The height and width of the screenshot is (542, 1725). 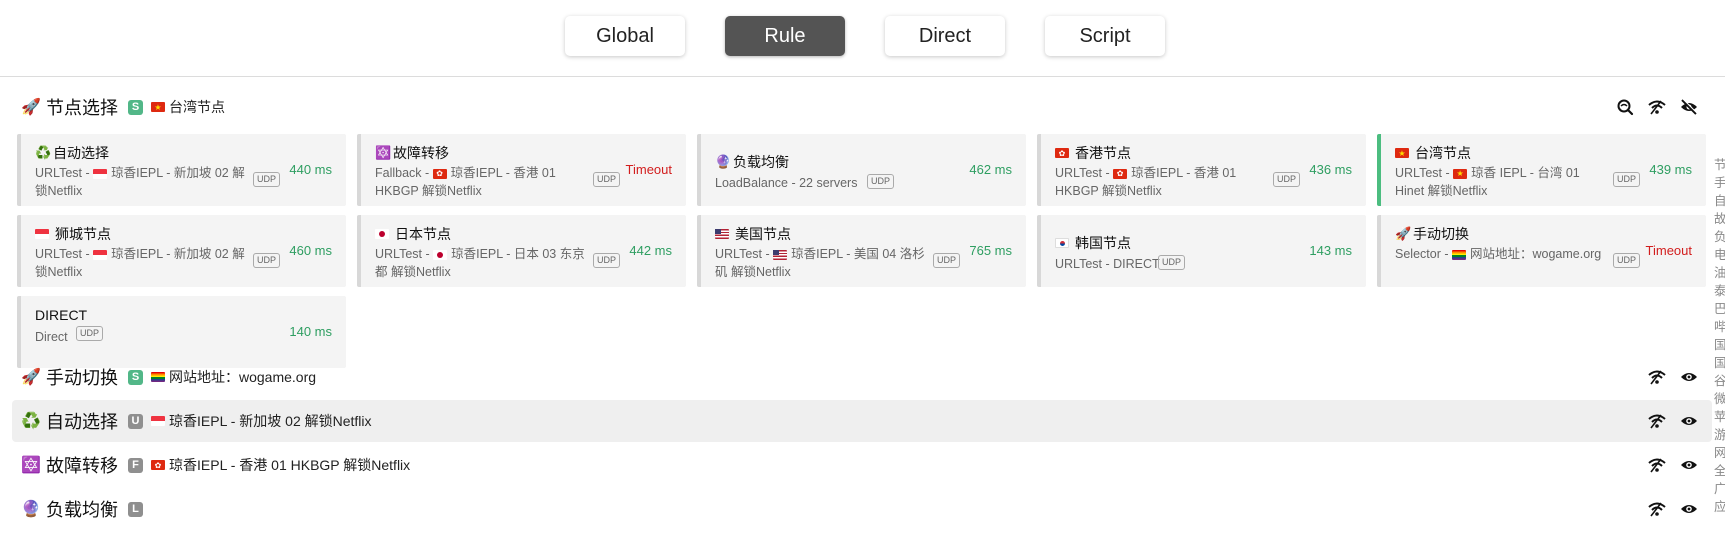 What do you see at coordinates (1330, 250) in the screenshot?
I see `proxy-delay: 143 ms` at bounding box center [1330, 250].